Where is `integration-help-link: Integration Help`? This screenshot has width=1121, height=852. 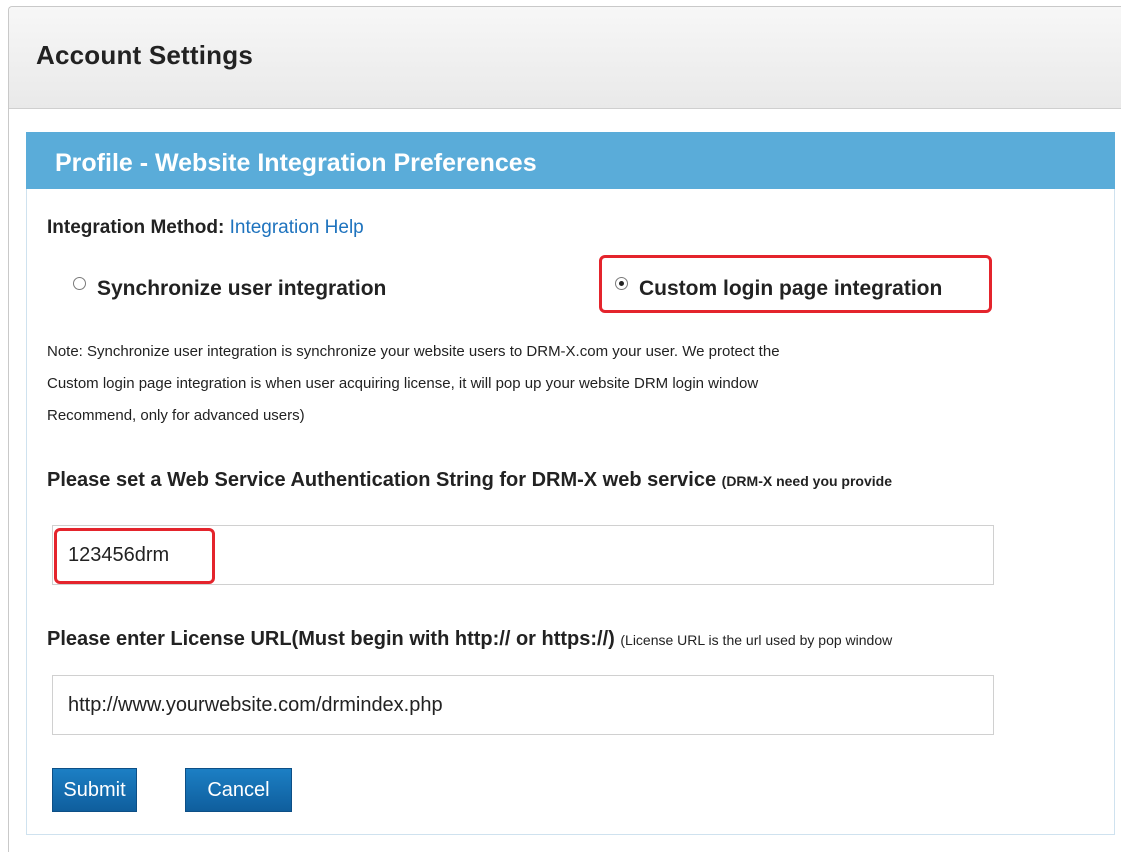
integration-help-link: Integration Help is located at coordinates (297, 227).